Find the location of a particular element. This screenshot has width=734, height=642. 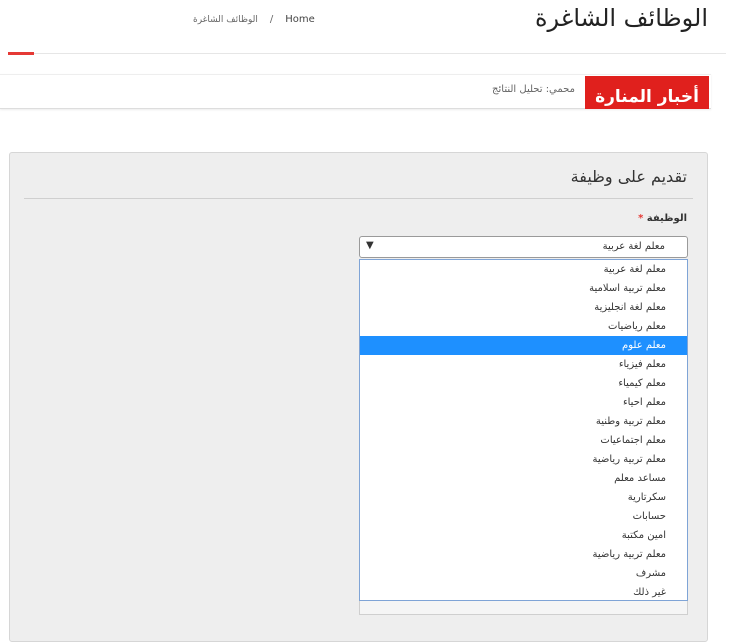

form-divider is located at coordinates (358, 198).